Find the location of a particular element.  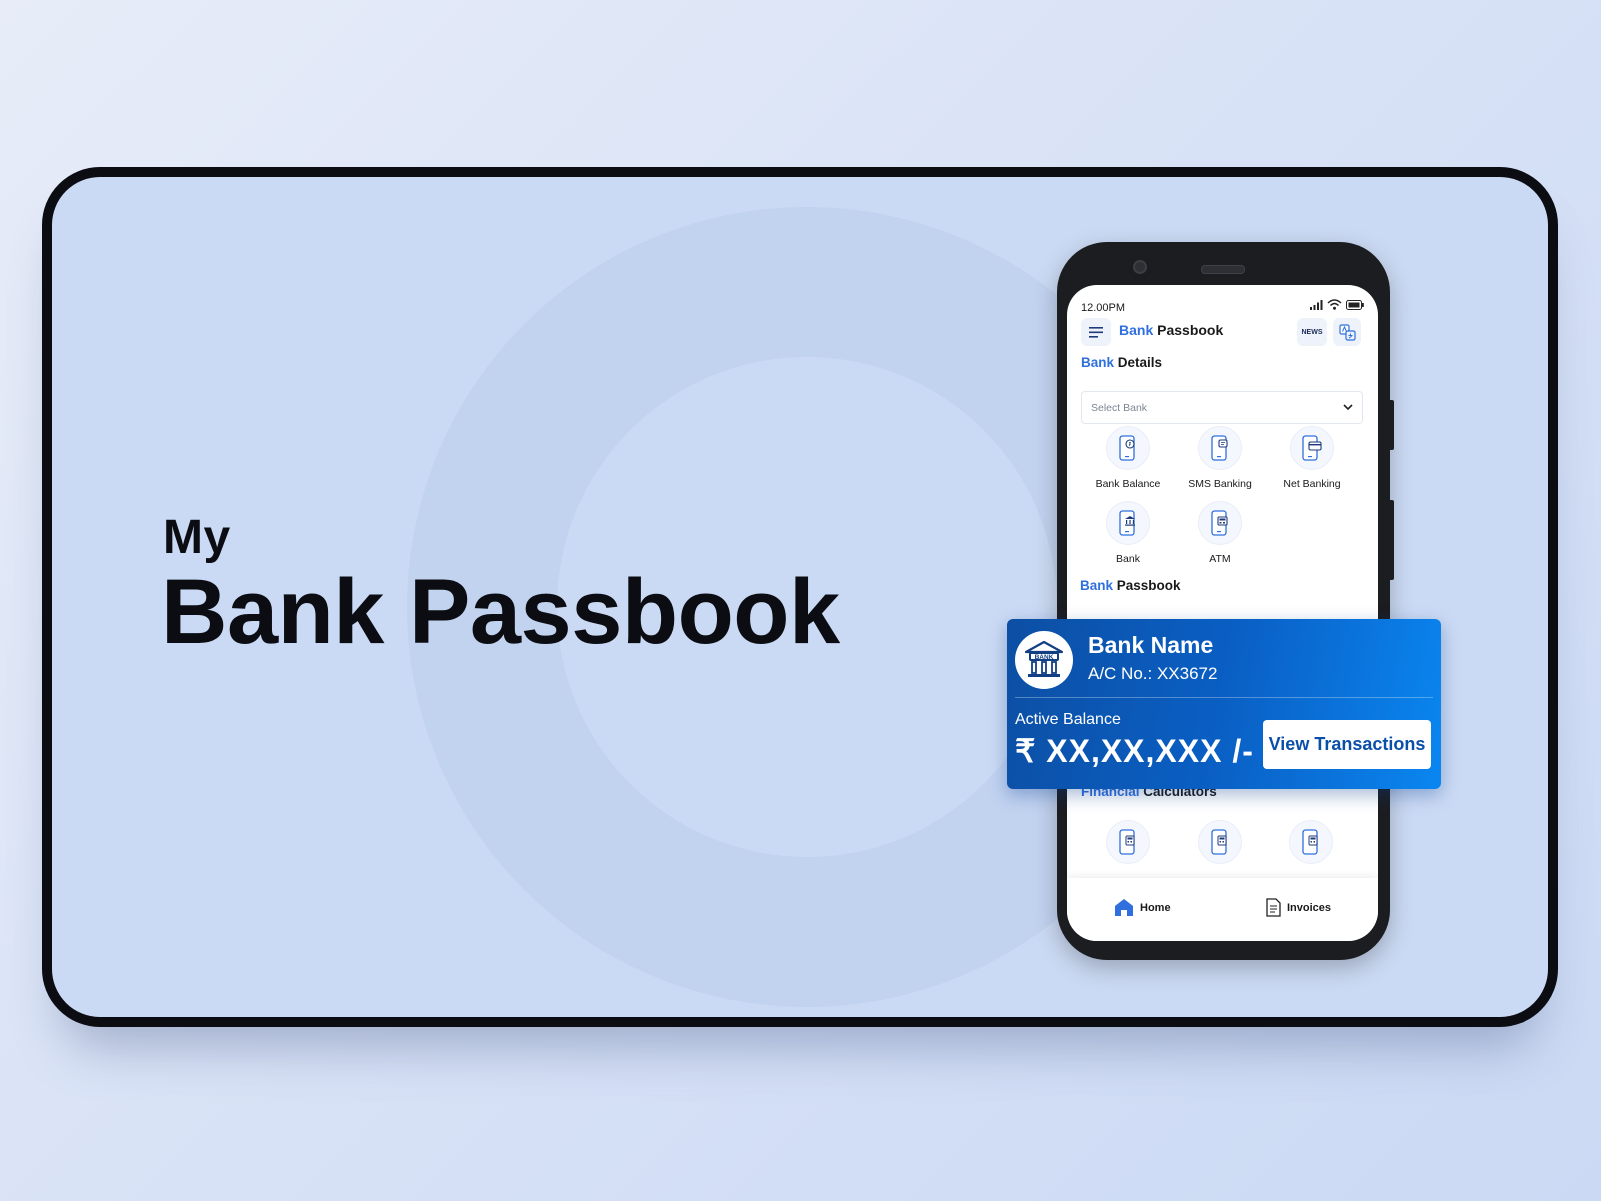

select-bank-placeholder: Select Bank is located at coordinates (1119, 408).